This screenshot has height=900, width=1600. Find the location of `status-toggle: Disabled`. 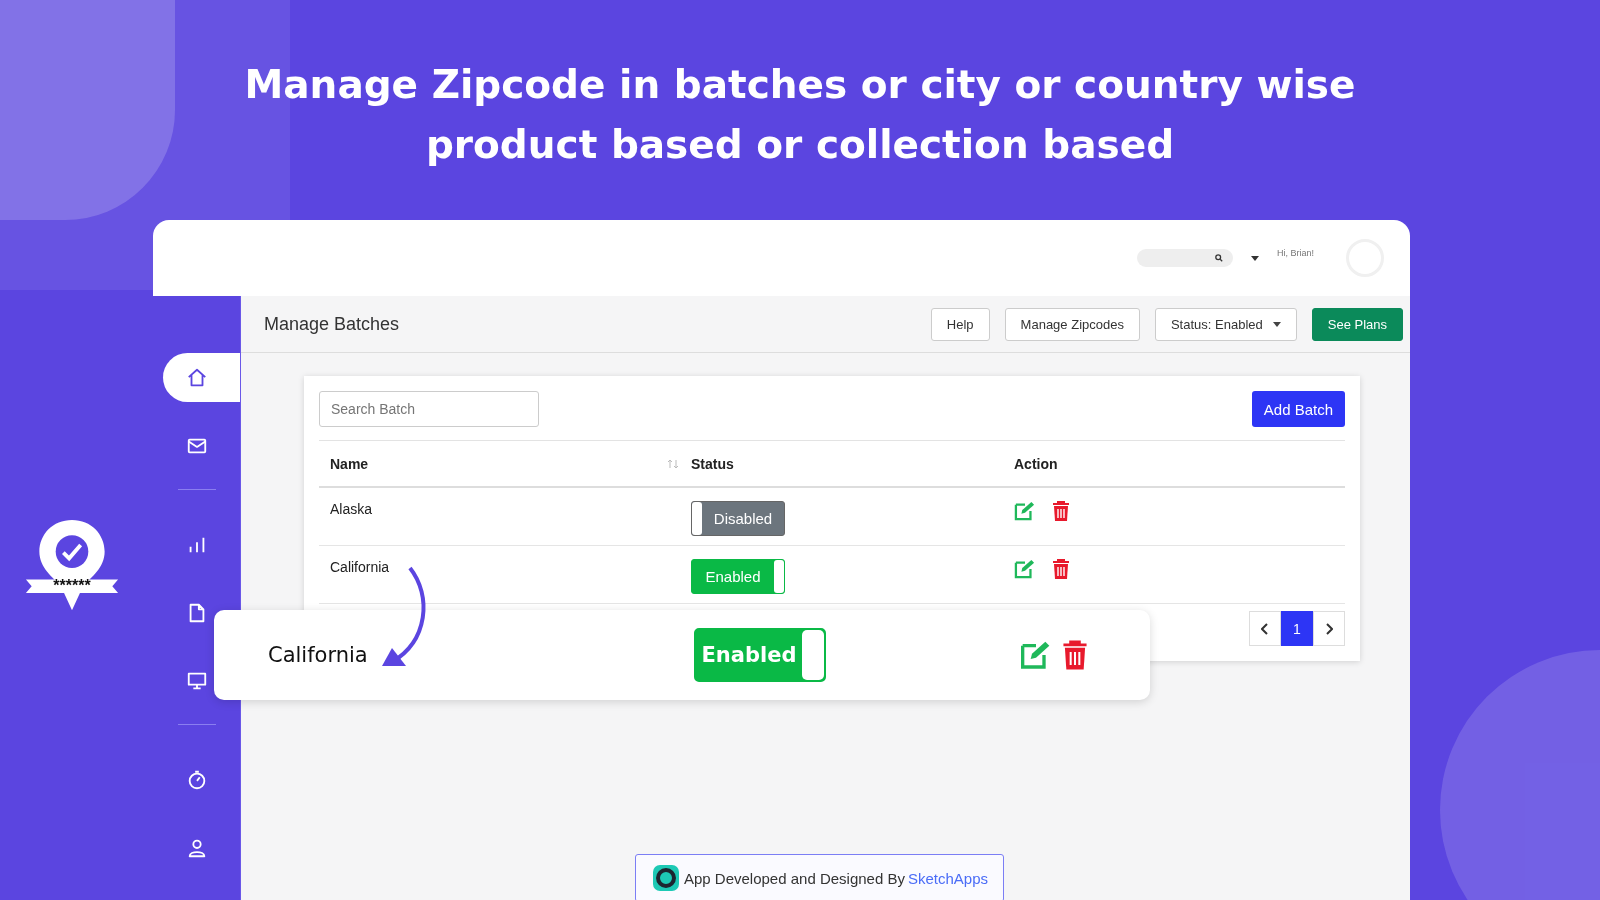

status-toggle: Disabled is located at coordinates (738, 518).